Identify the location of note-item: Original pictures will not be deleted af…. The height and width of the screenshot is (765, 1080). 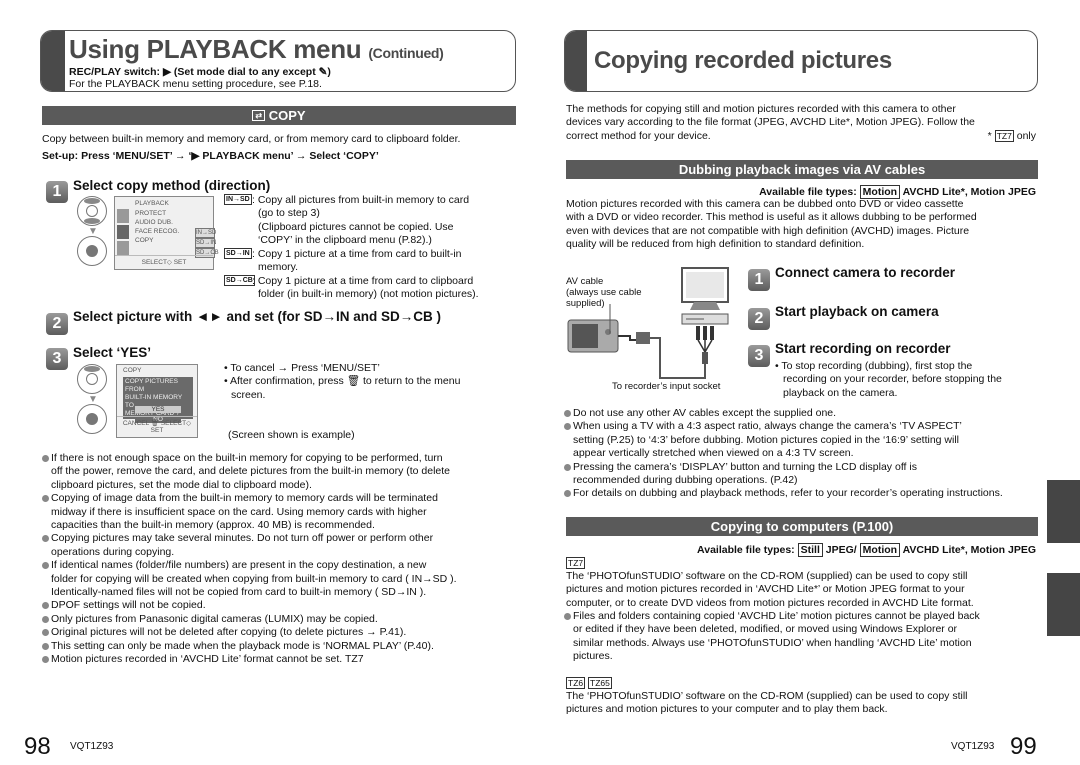
(281, 632).